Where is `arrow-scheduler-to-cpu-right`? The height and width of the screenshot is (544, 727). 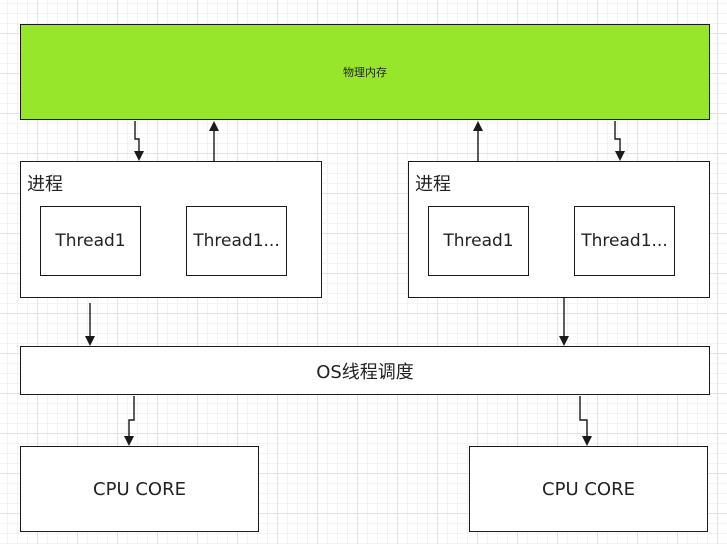
arrow-scheduler-to-cpu-right is located at coordinates (585, 421).